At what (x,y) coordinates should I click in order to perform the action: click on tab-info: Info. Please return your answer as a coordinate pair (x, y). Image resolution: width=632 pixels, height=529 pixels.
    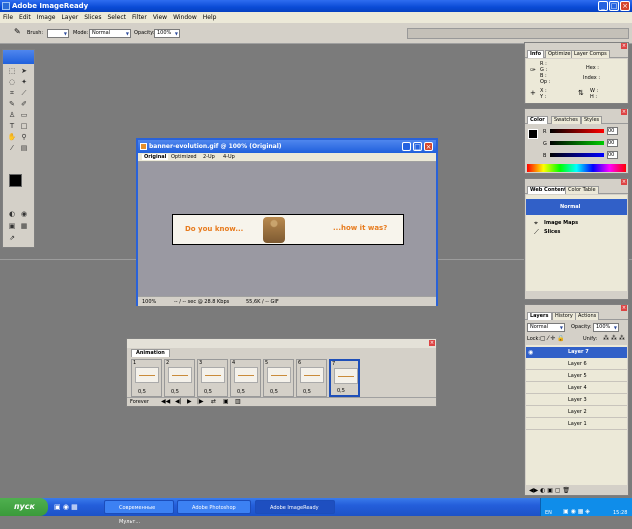
    Looking at the image, I should click on (536, 54).